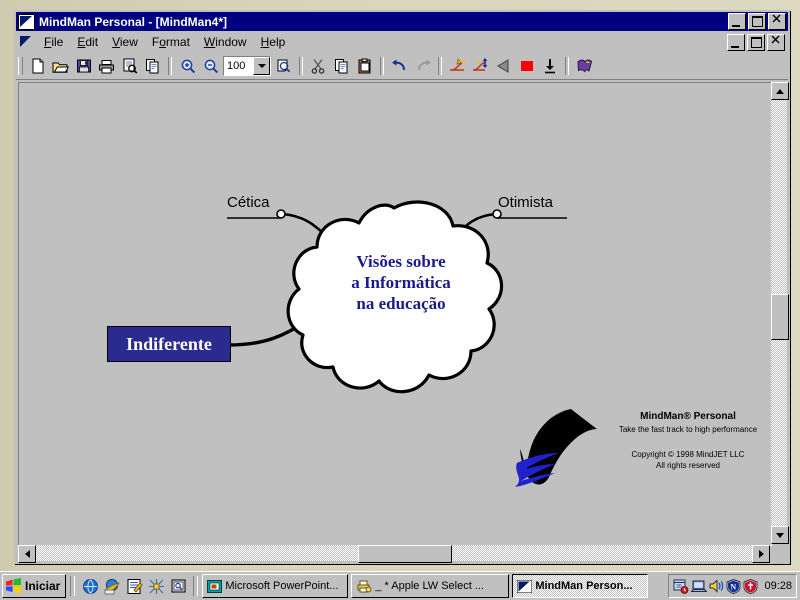 Image resolution: width=800 pixels, height=600 pixels. What do you see at coordinates (318, 66) in the screenshot?
I see `cut-scissors-icon` at bounding box center [318, 66].